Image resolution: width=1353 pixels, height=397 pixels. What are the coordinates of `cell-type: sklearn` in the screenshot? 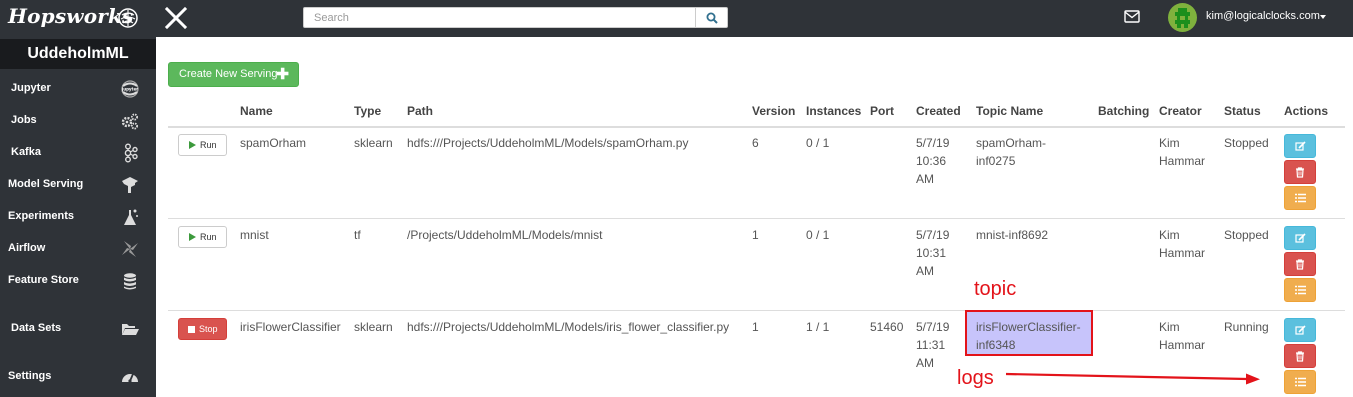 It's located at (373, 327).